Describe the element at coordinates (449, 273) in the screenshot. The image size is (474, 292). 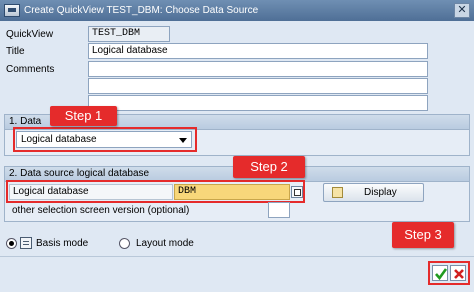
I see `step3-highlight-box` at that location.